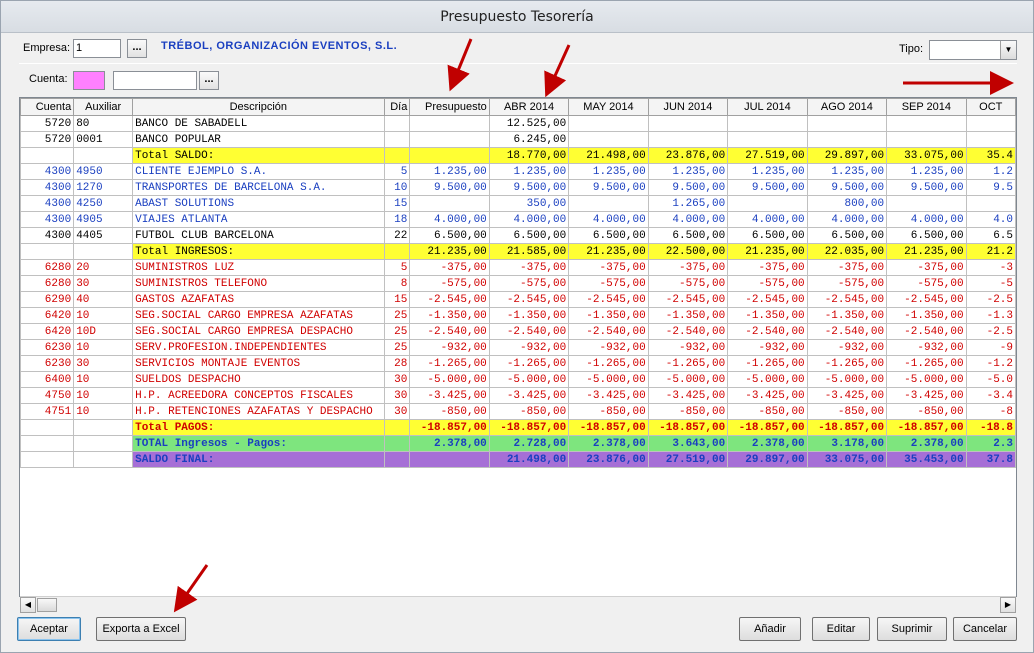 Image resolution: width=1034 pixels, height=653 pixels. What do you see at coordinates (460, 65) in the screenshot?
I see `arrow-presupuesto-icon` at bounding box center [460, 65].